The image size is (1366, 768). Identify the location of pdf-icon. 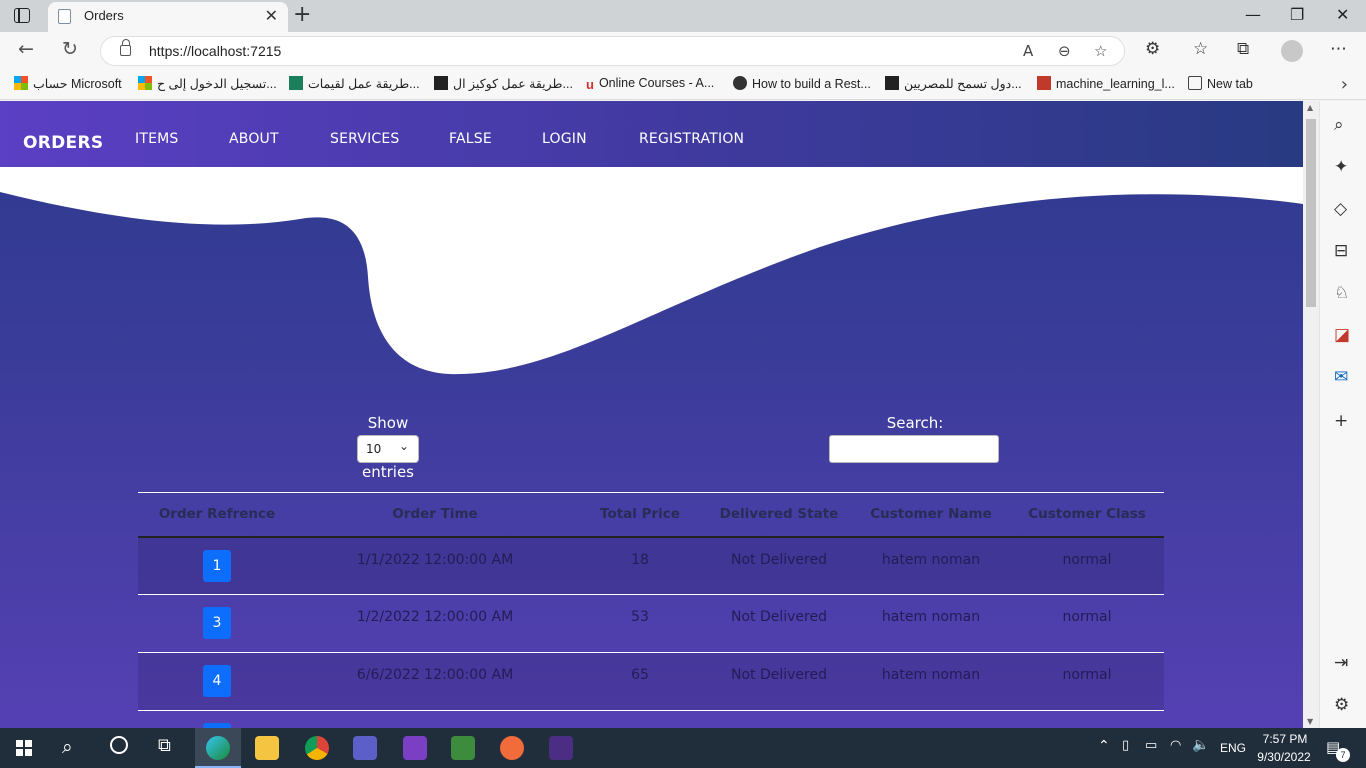
(1044, 83).